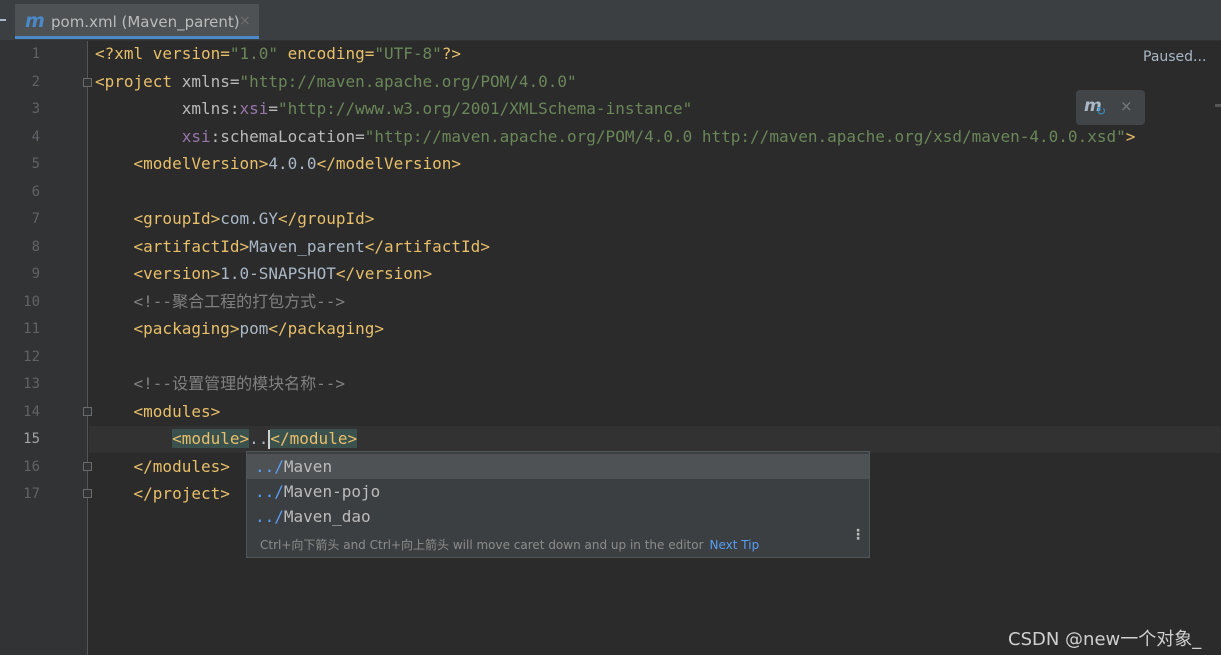  I want to click on line-number: 12, so click(31, 357).